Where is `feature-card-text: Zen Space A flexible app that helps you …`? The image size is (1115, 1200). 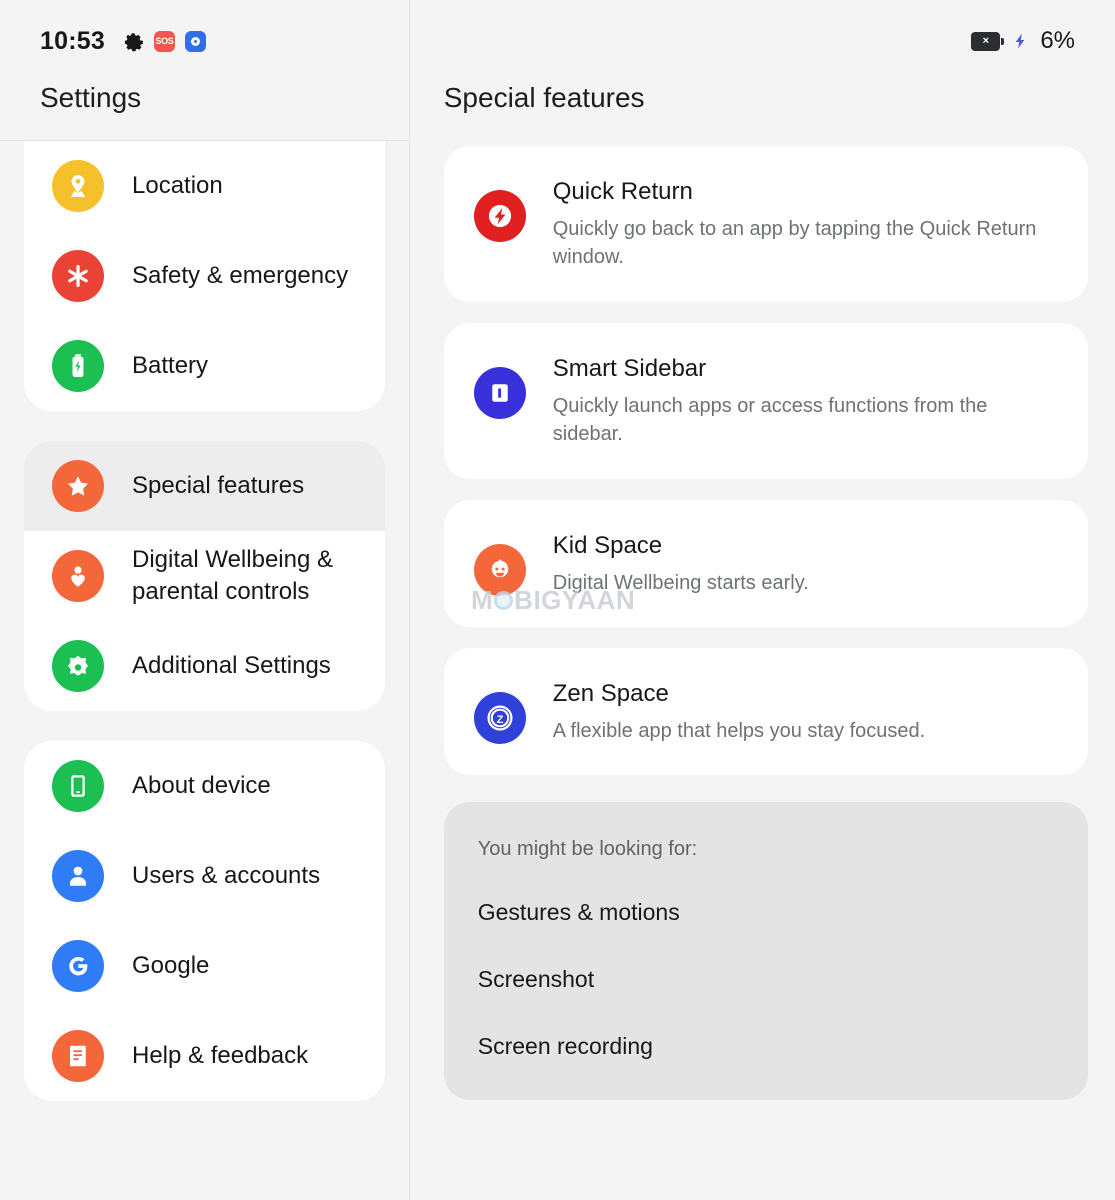
feature-card-text: Zen Space A flexible app that helps you … is located at coordinates (803, 711).